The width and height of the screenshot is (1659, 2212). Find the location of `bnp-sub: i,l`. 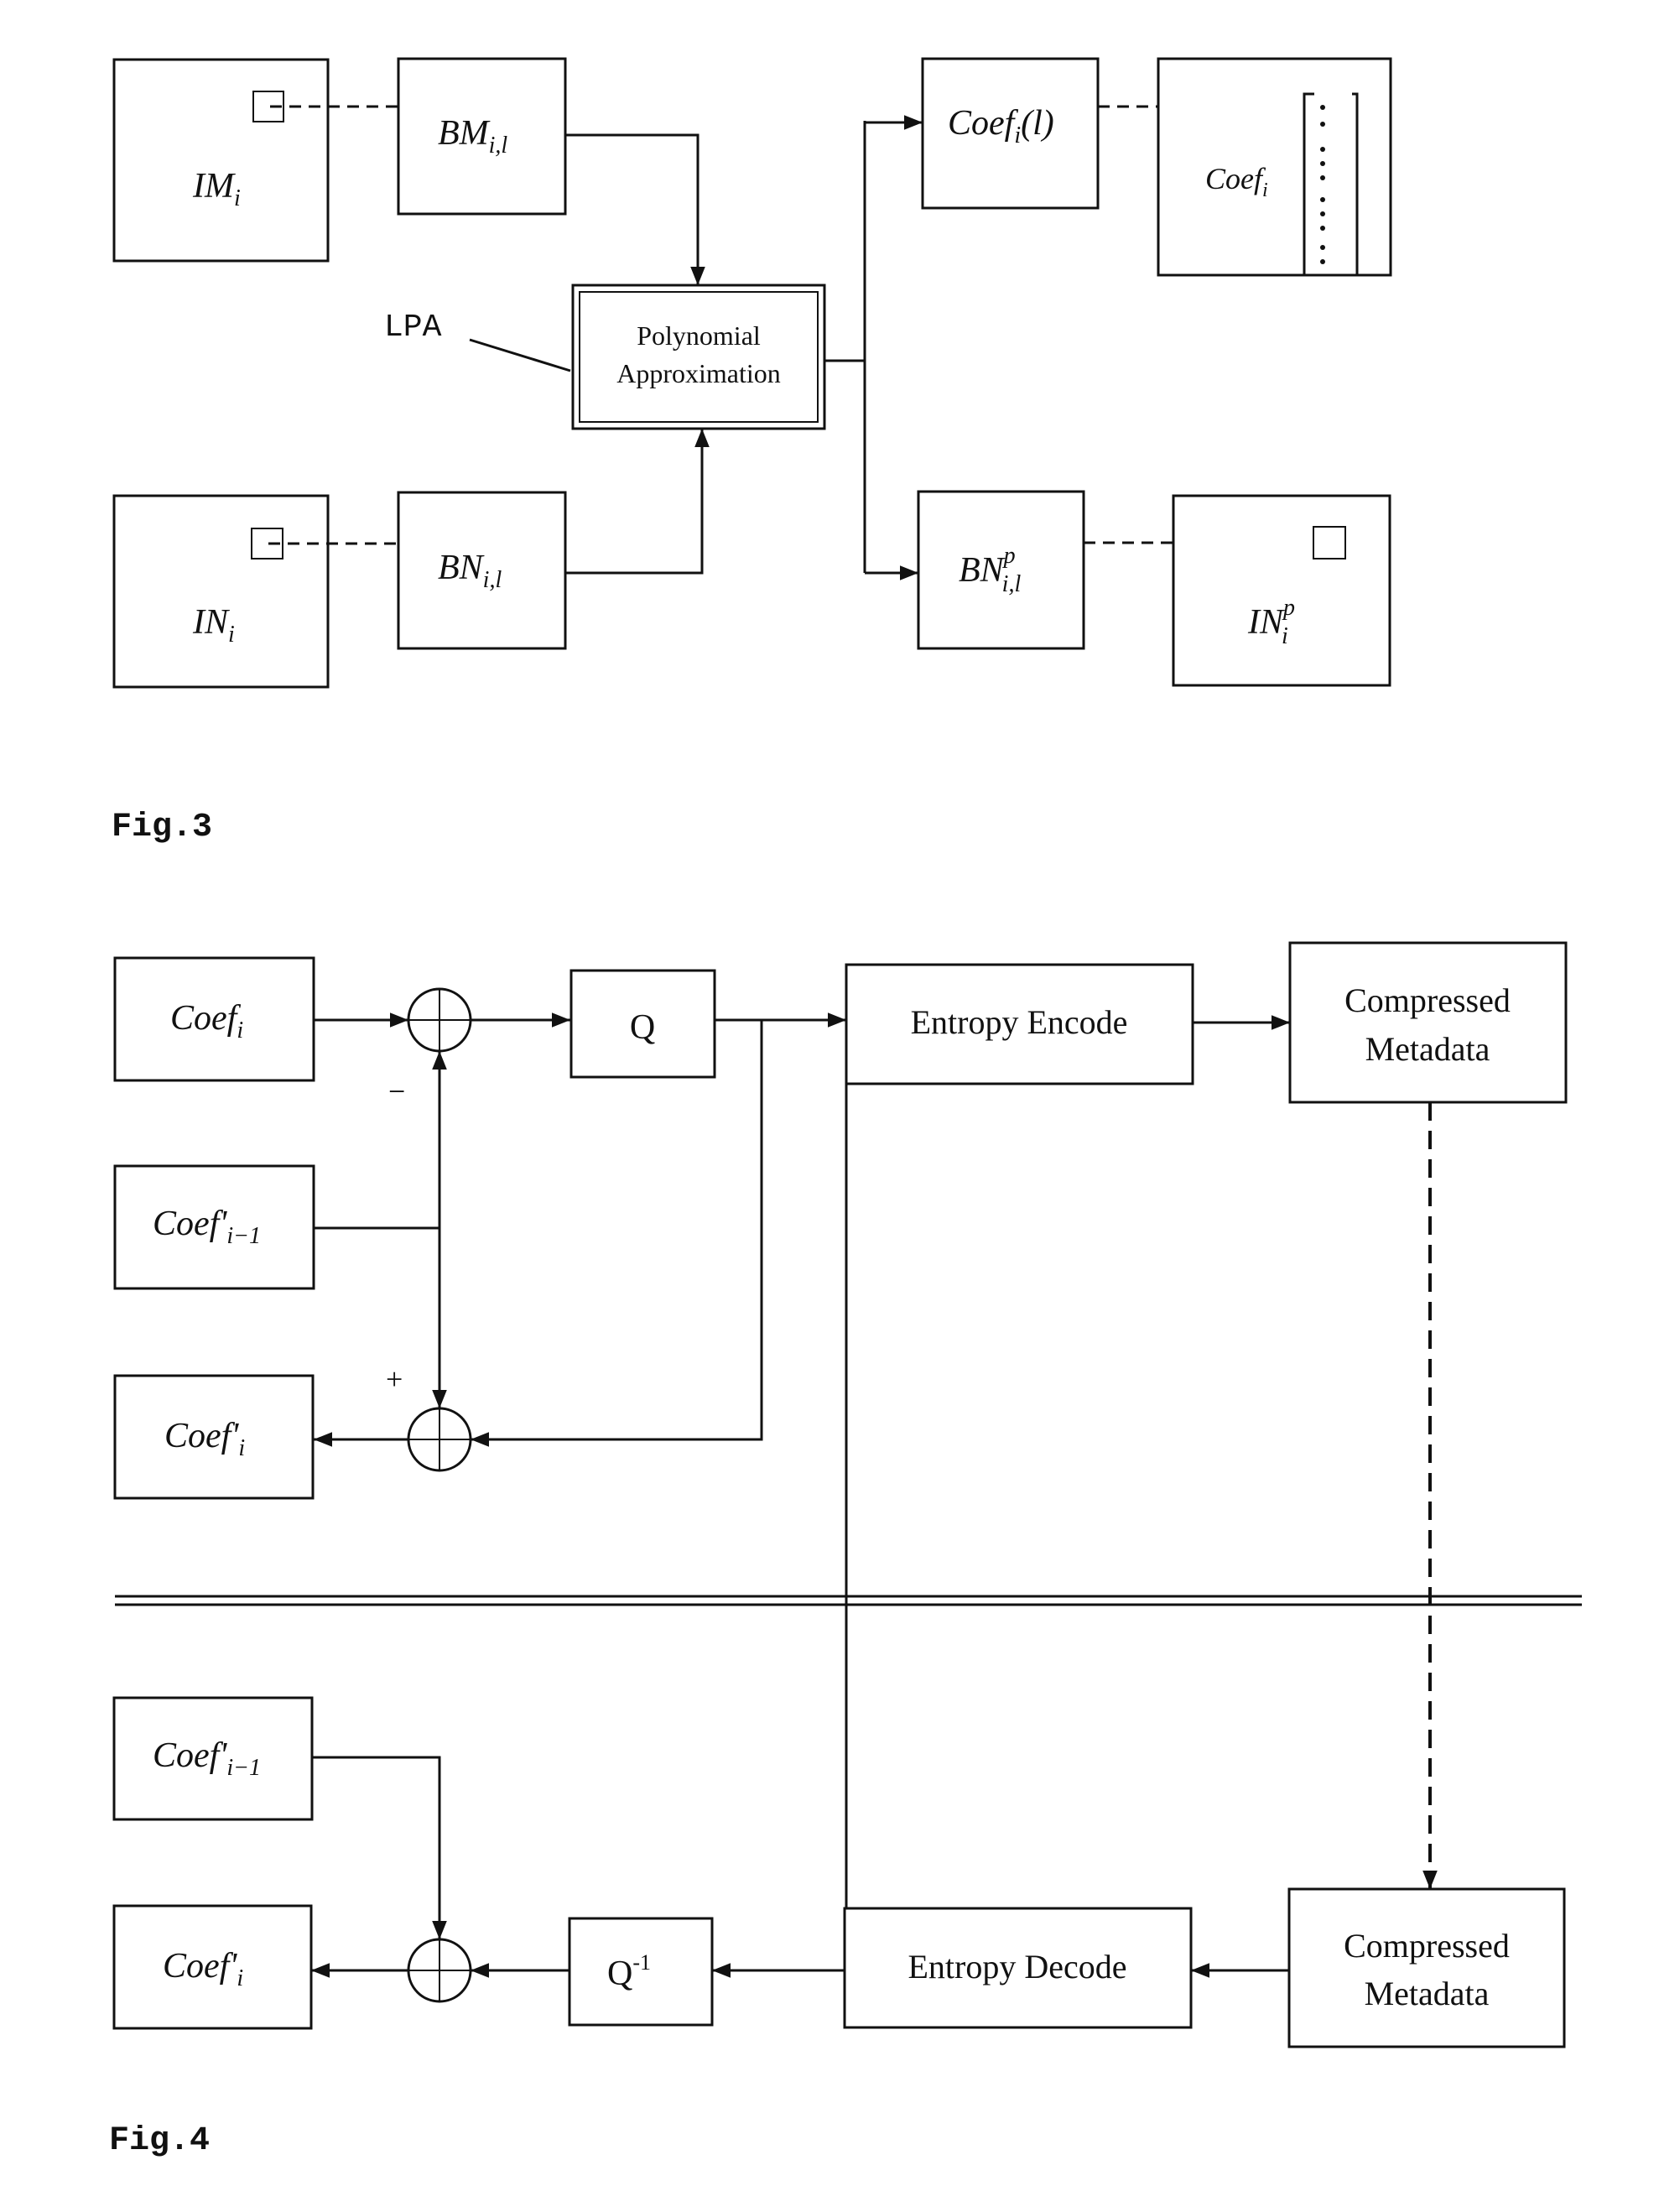

bnp-sub: i,l is located at coordinates (1012, 584).